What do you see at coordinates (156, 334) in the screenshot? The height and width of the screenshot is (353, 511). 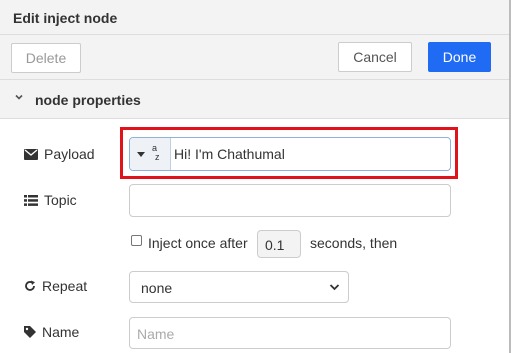 I see `name-placeholder: Name` at bounding box center [156, 334].